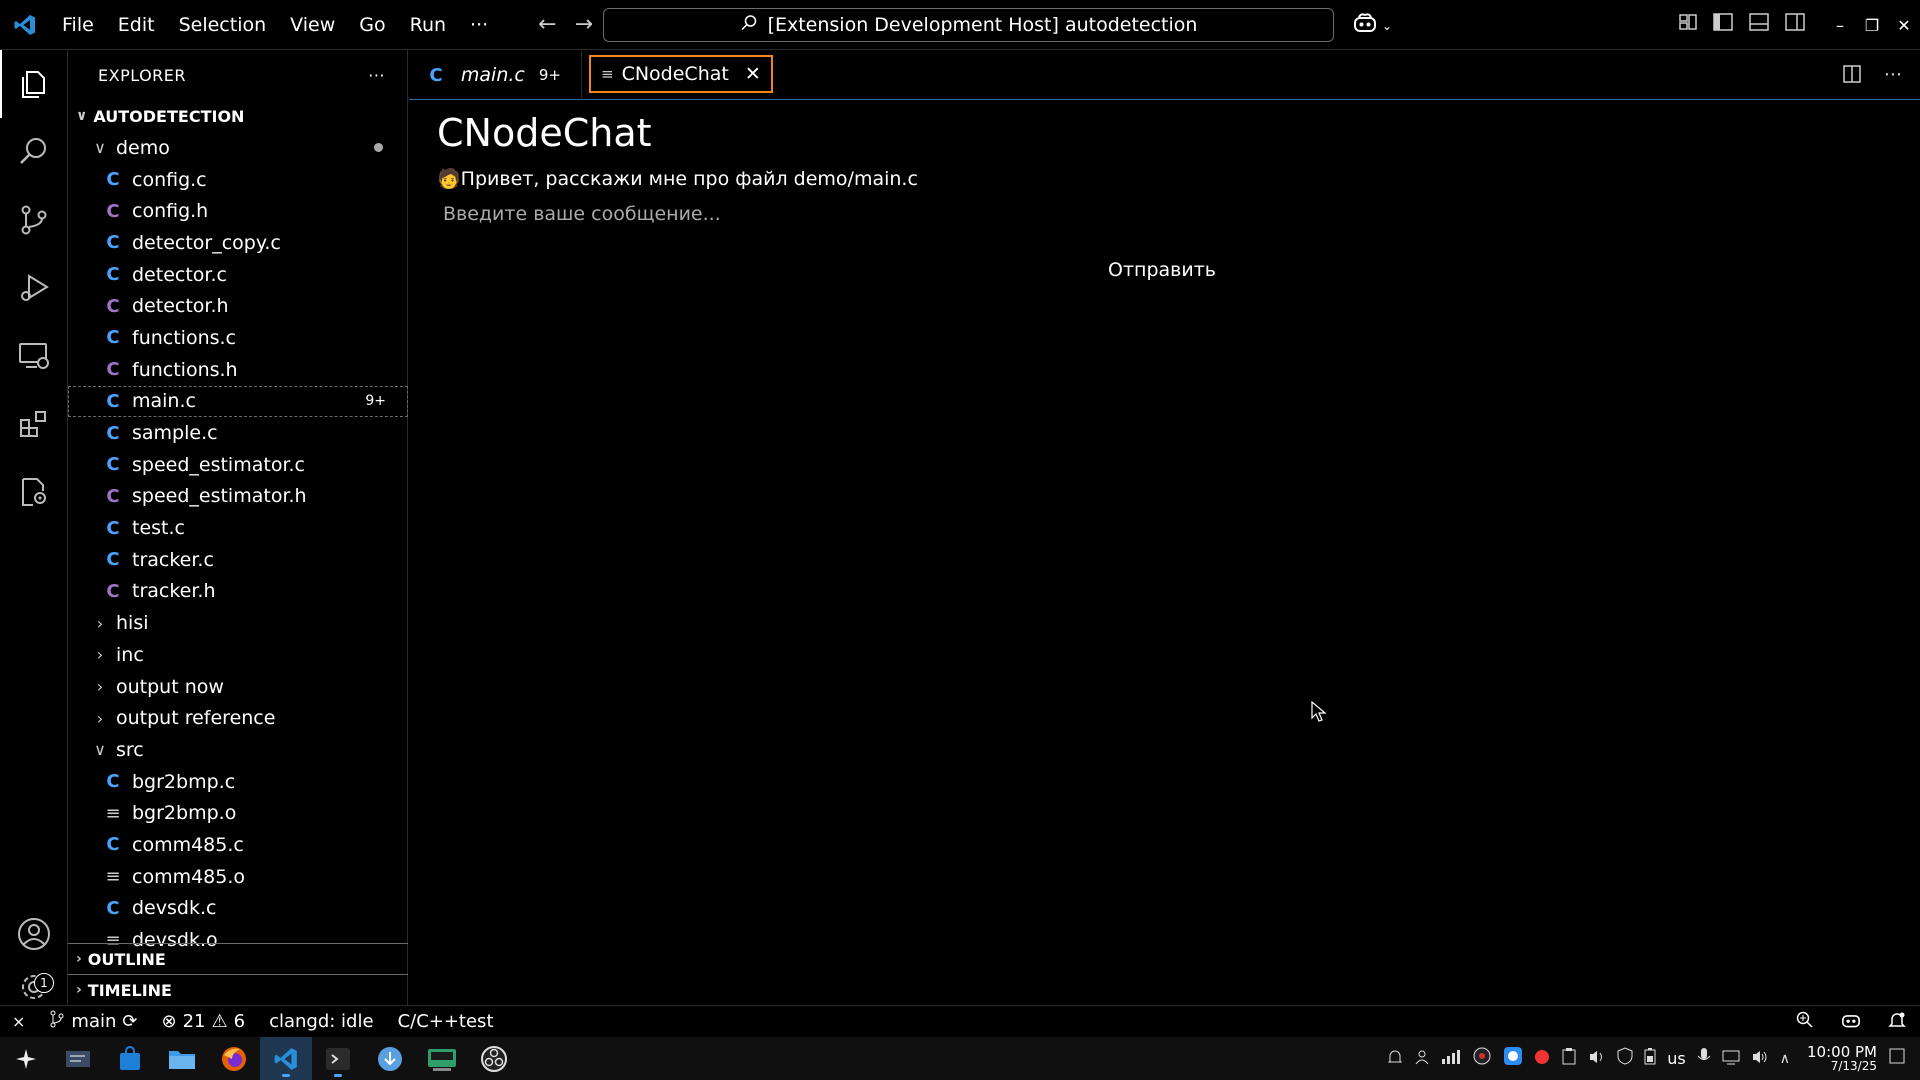 Image resolution: width=1920 pixels, height=1080 pixels. I want to click on settings-badge: 1, so click(44, 983).